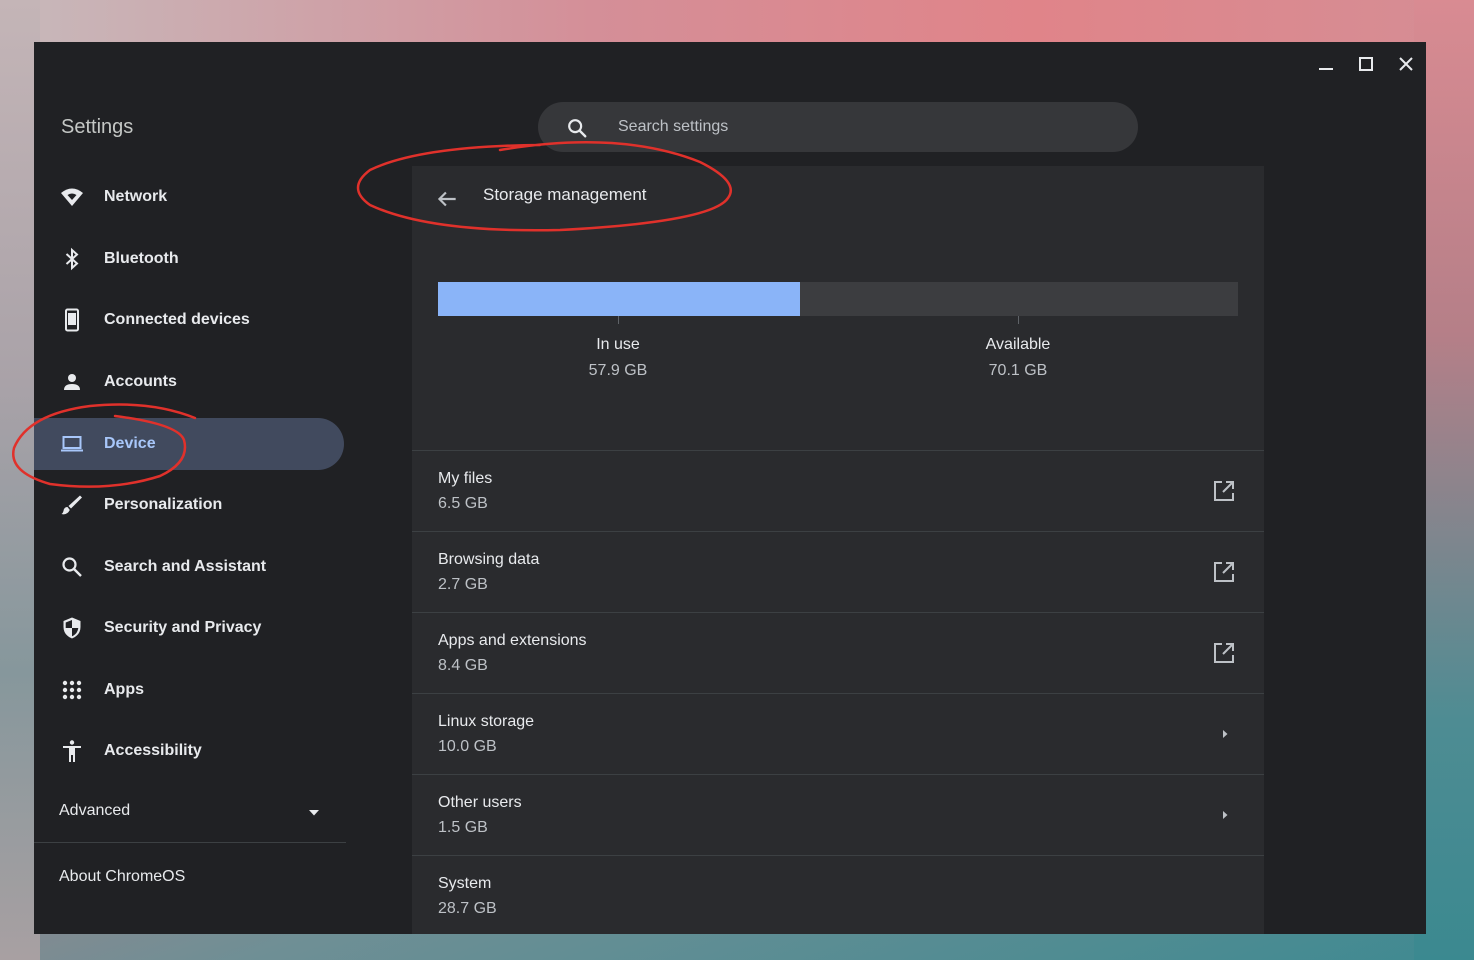 Image resolution: width=1474 pixels, height=960 pixels. What do you see at coordinates (190, 842) in the screenshot?
I see `sidebar-divider` at bounding box center [190, 842].